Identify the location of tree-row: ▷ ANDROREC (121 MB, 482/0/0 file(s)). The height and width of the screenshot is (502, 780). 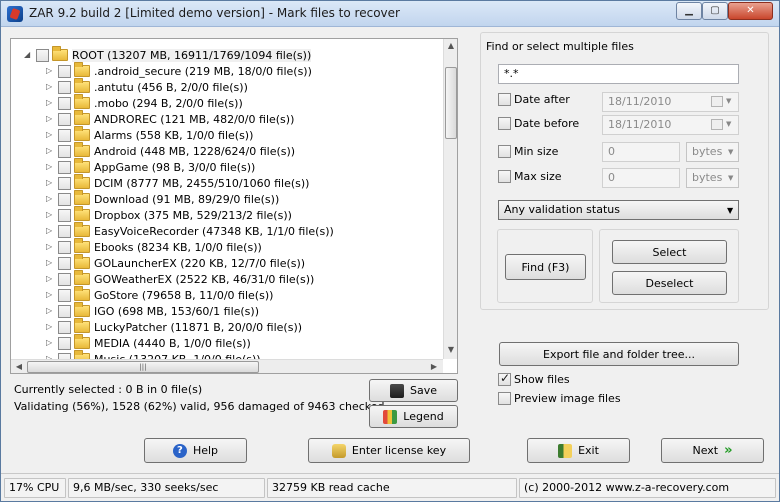
(170, 118).